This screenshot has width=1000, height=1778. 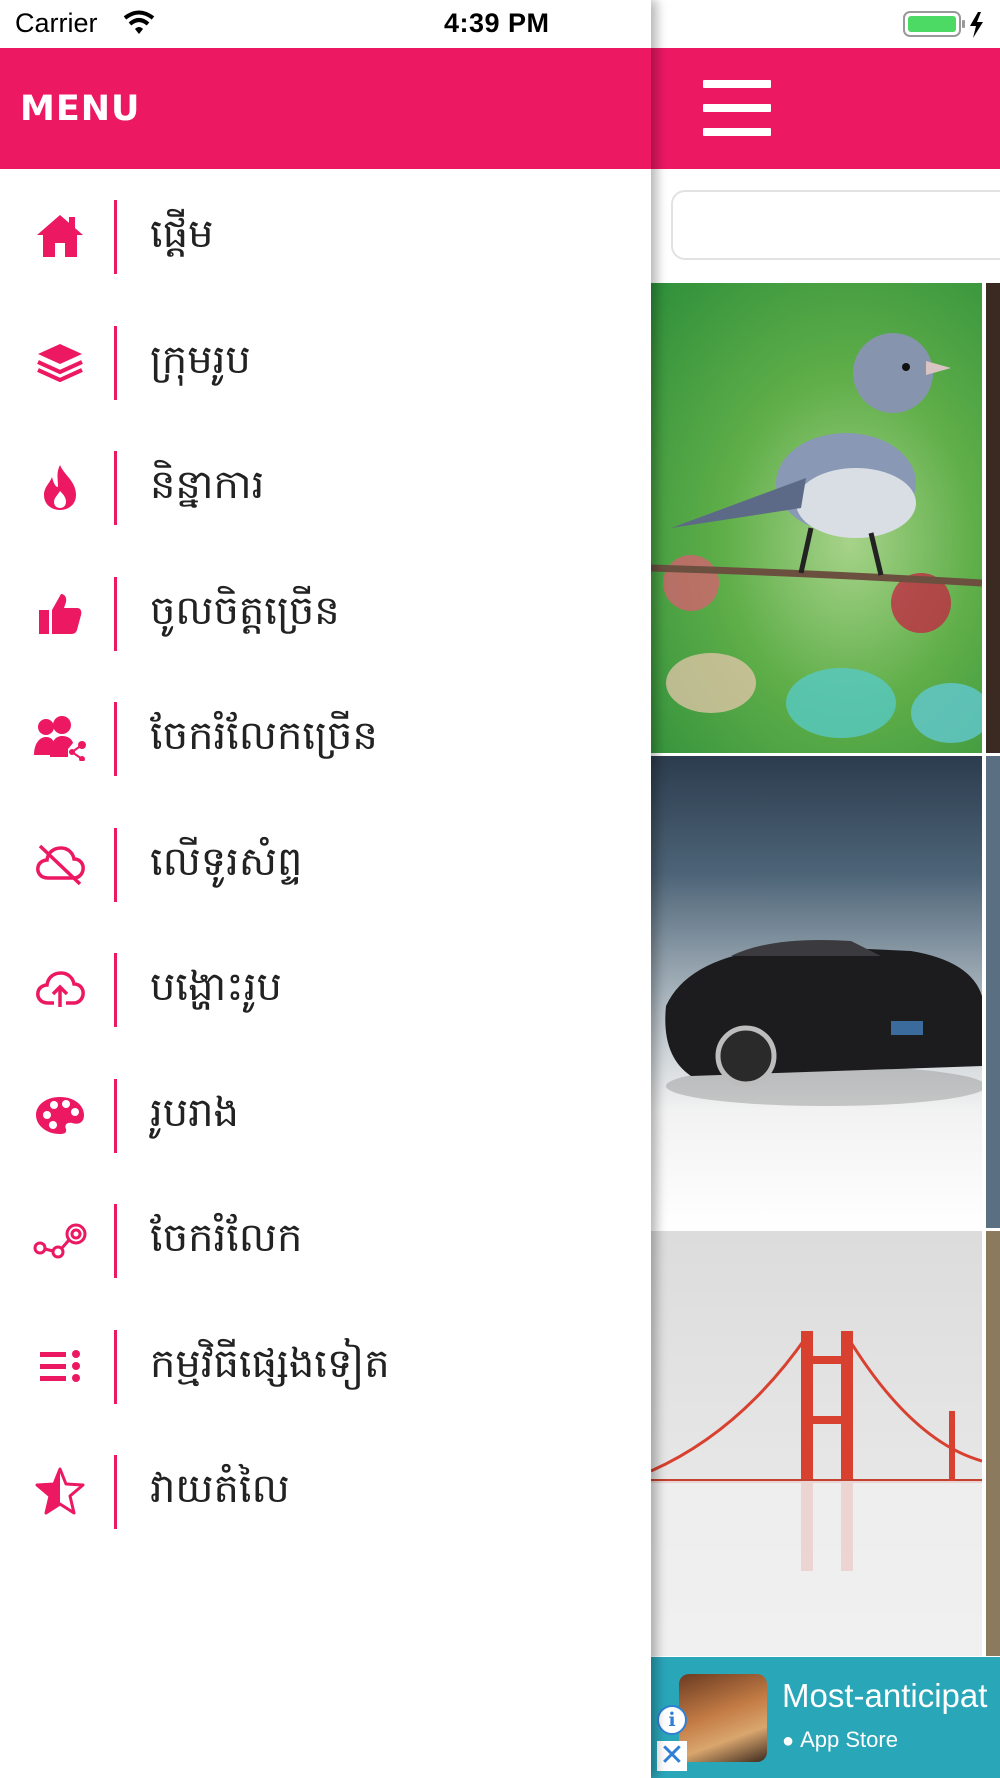 What do you see at coordinates (60, 1115) in the screenshot?
I see `palette-icon` at bounding box center [60, 1115].